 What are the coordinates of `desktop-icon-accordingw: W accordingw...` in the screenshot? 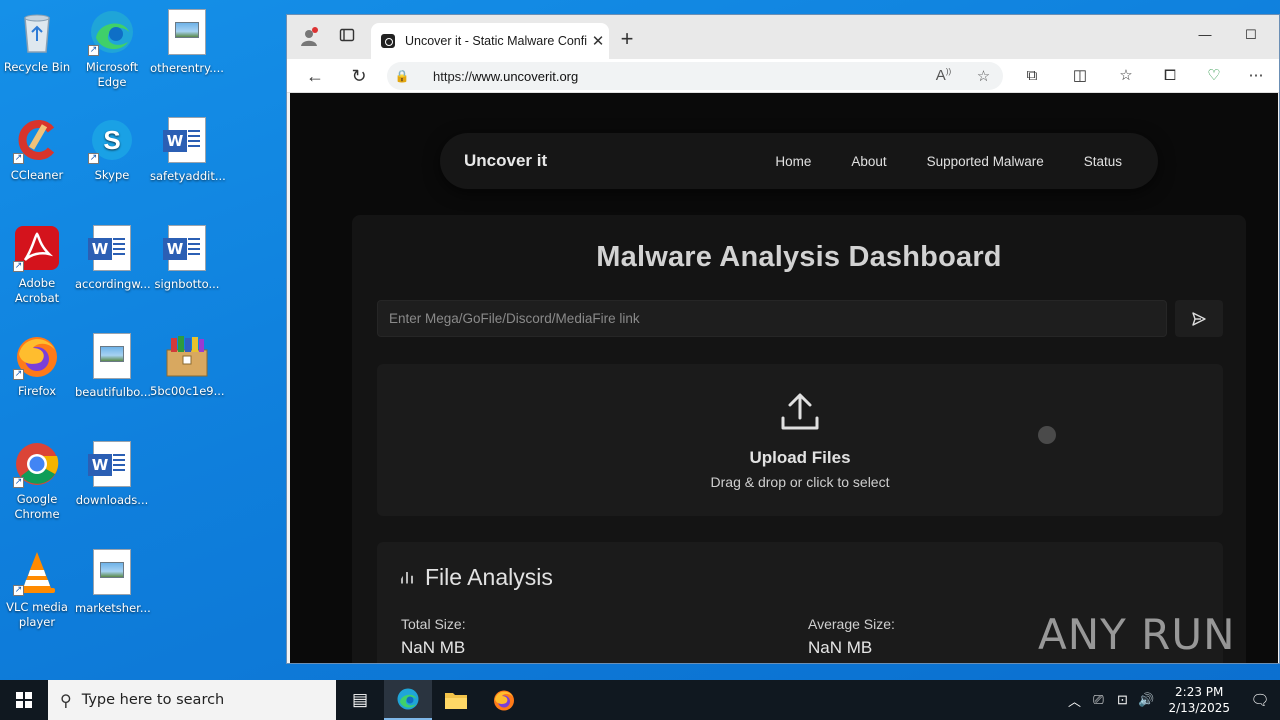 It's located at (113, 258).